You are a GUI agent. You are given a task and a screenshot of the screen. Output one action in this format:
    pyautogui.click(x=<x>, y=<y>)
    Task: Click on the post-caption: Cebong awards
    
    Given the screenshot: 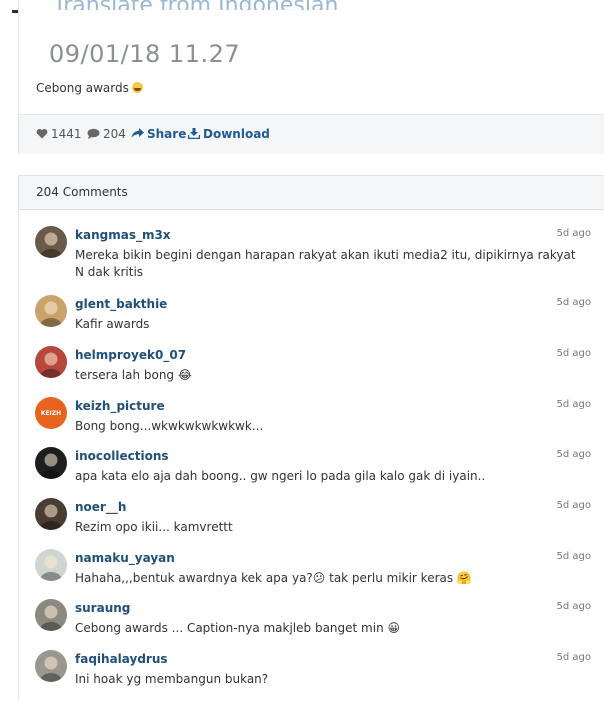 What is the action you would take?
    pyautogui.click(x=89, y=88)
    